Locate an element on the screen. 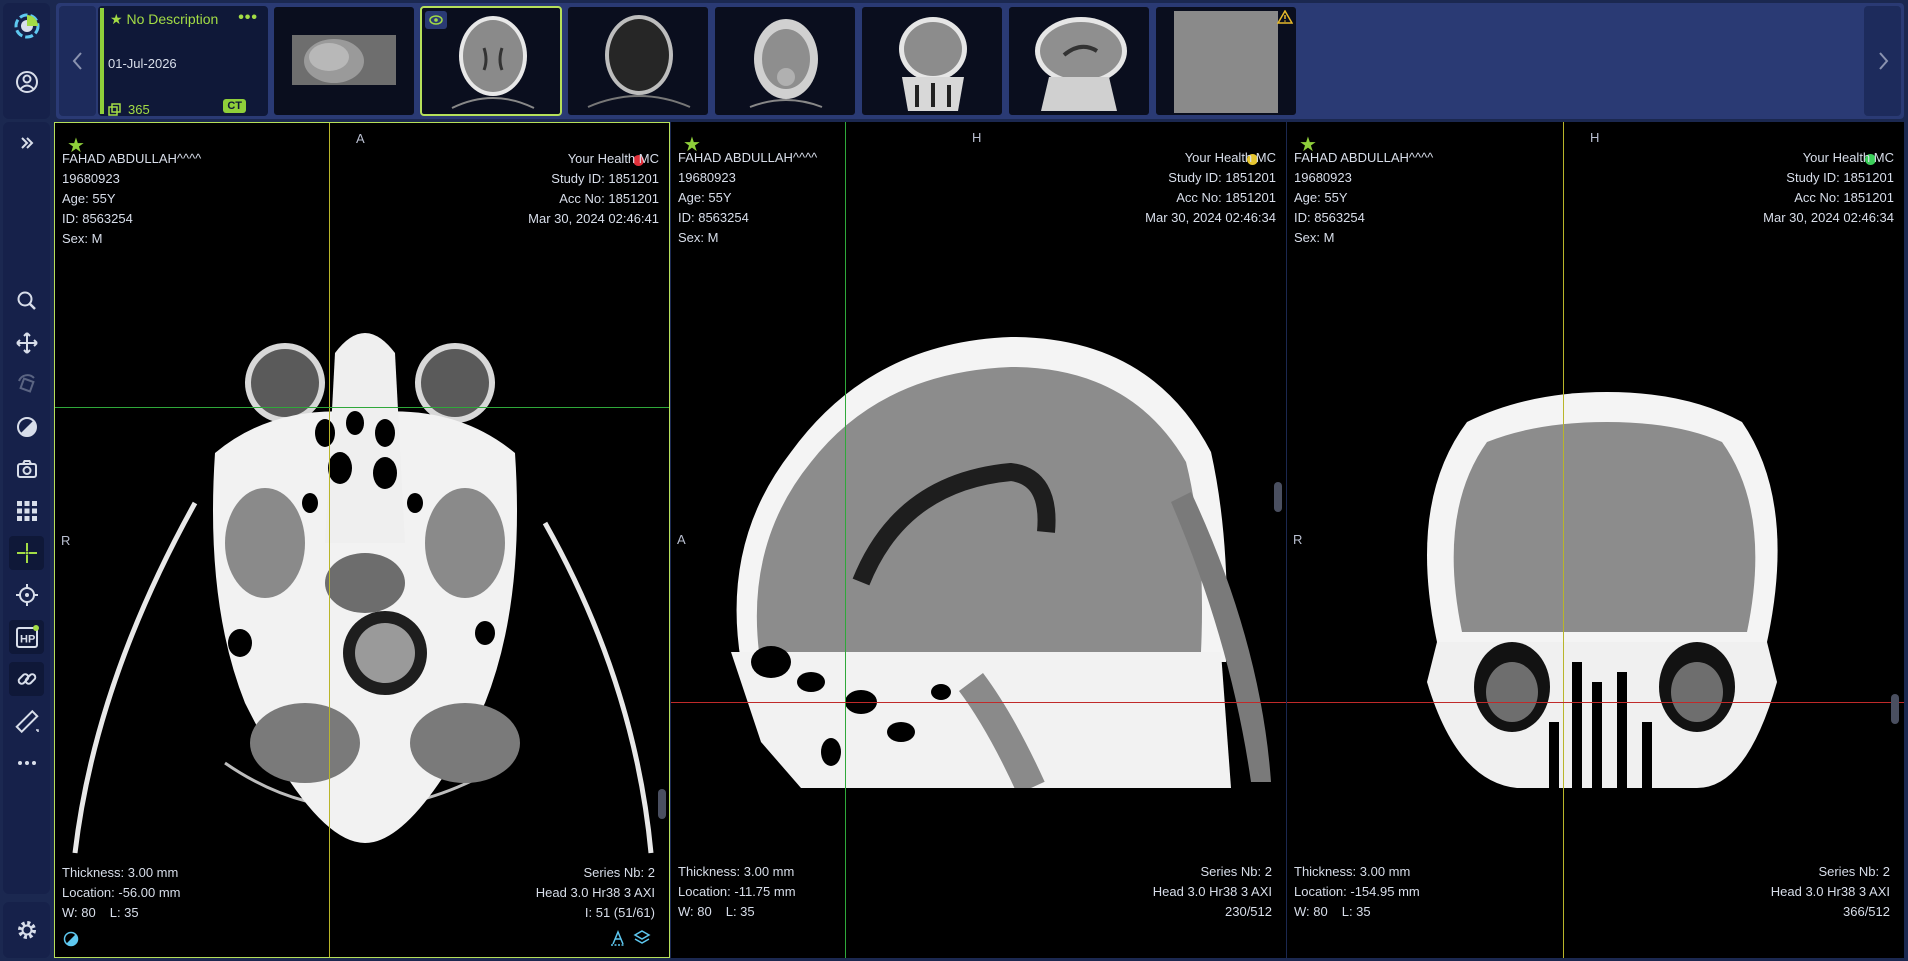 The width and height of the screenshot is (1908, 961). grid-layout-icon is located at coordinates (26, 511).